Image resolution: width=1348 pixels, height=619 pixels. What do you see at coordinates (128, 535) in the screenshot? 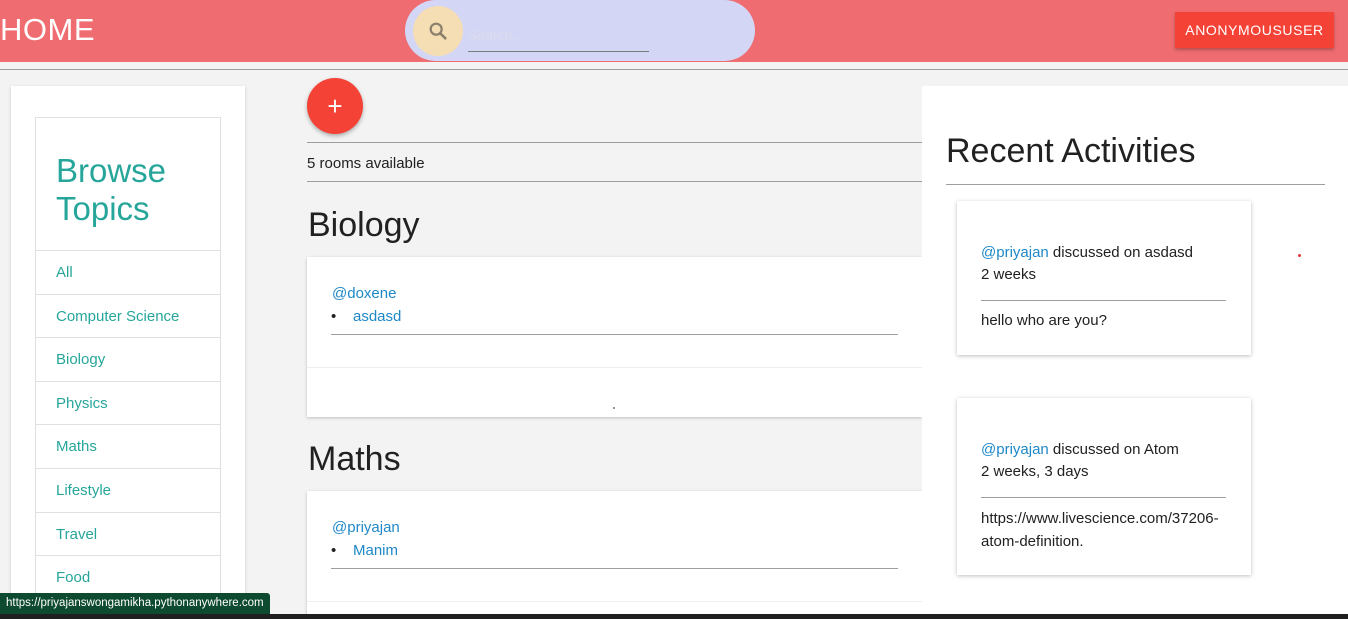
I see `topic-link-travel: Travel` at bounding box center [128, 535].